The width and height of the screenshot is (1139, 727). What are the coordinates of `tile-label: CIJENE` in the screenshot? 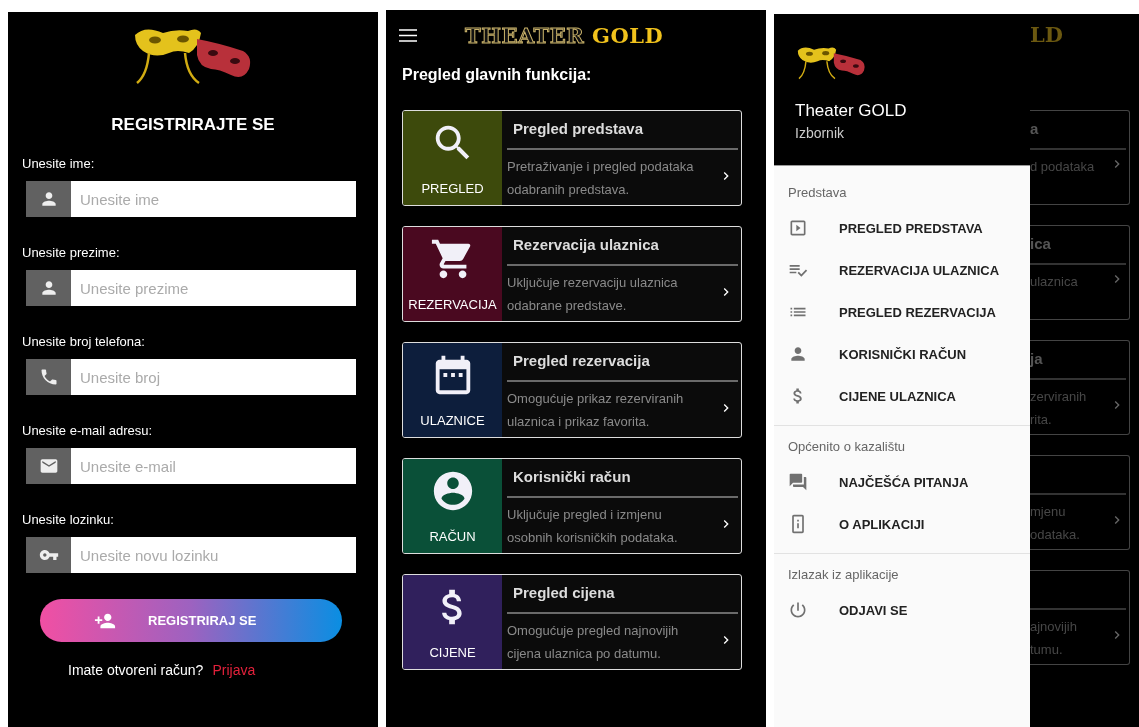 It's located at (452, 652).